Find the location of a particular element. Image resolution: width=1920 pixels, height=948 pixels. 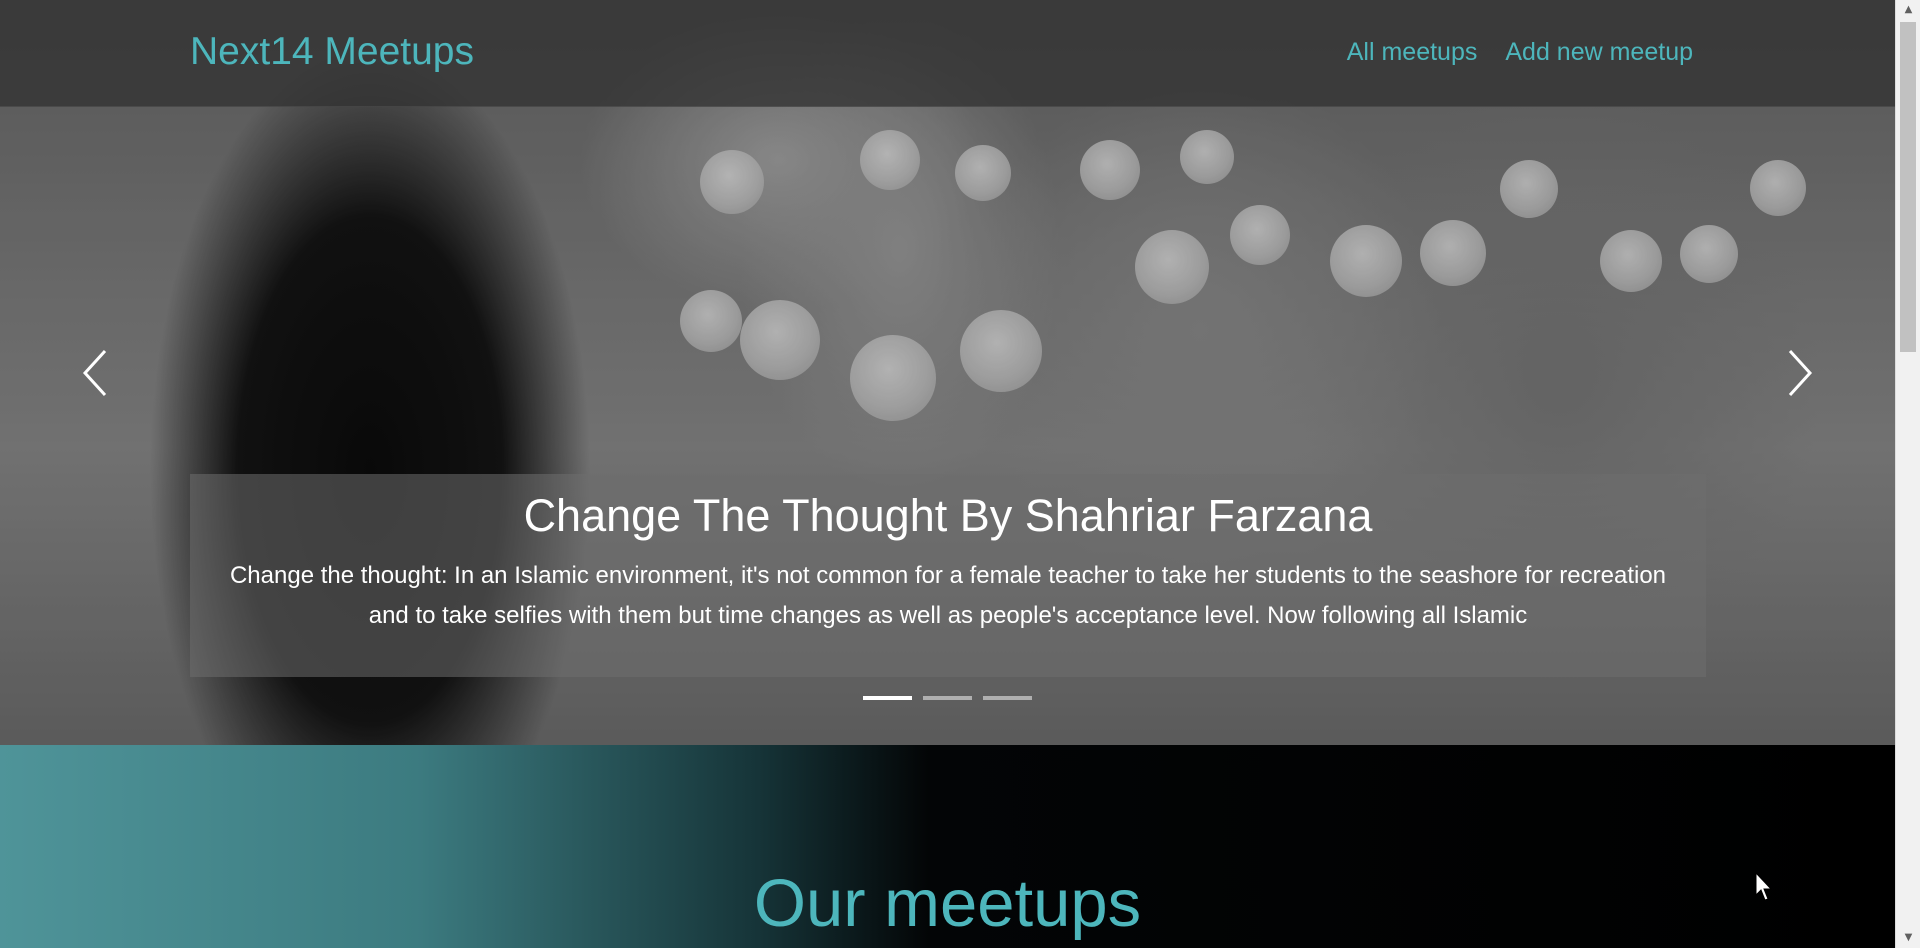

main-nav: All meetups Add new meetup is located at coordinates (1520, 52).